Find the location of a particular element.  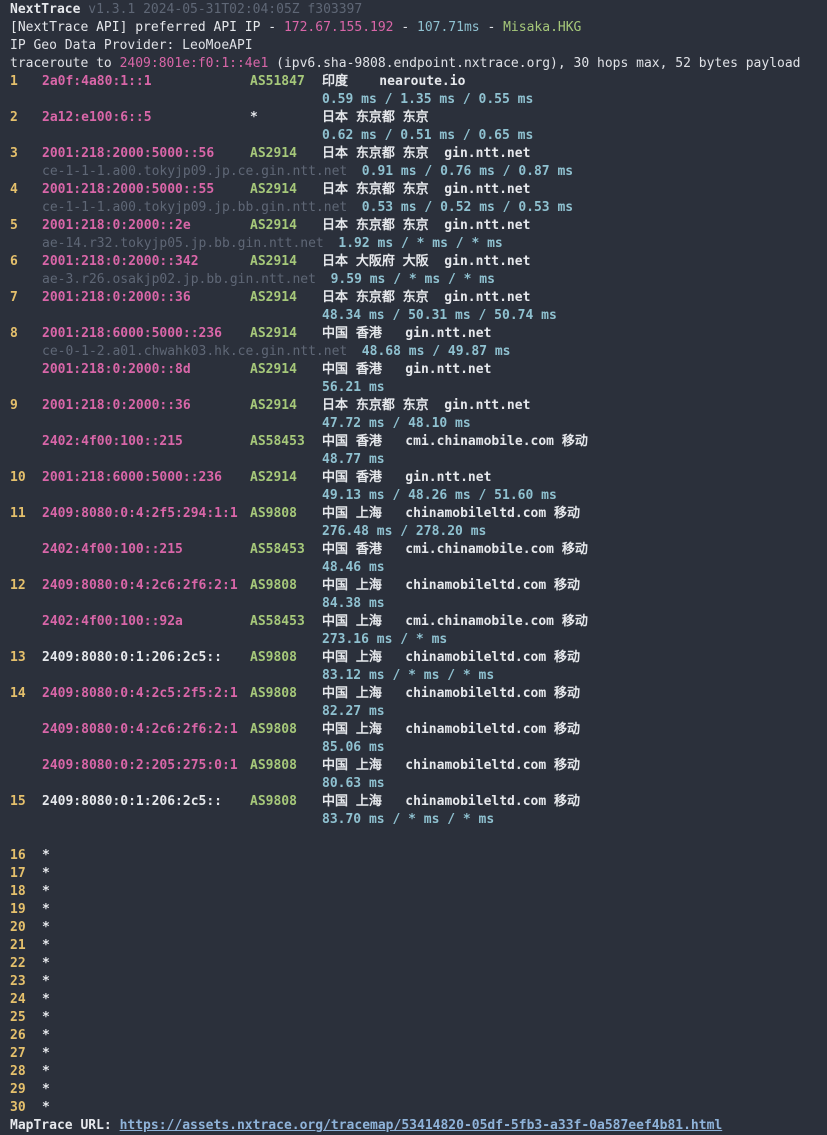

hop-number: 10 is located at coordinates (18, 477).